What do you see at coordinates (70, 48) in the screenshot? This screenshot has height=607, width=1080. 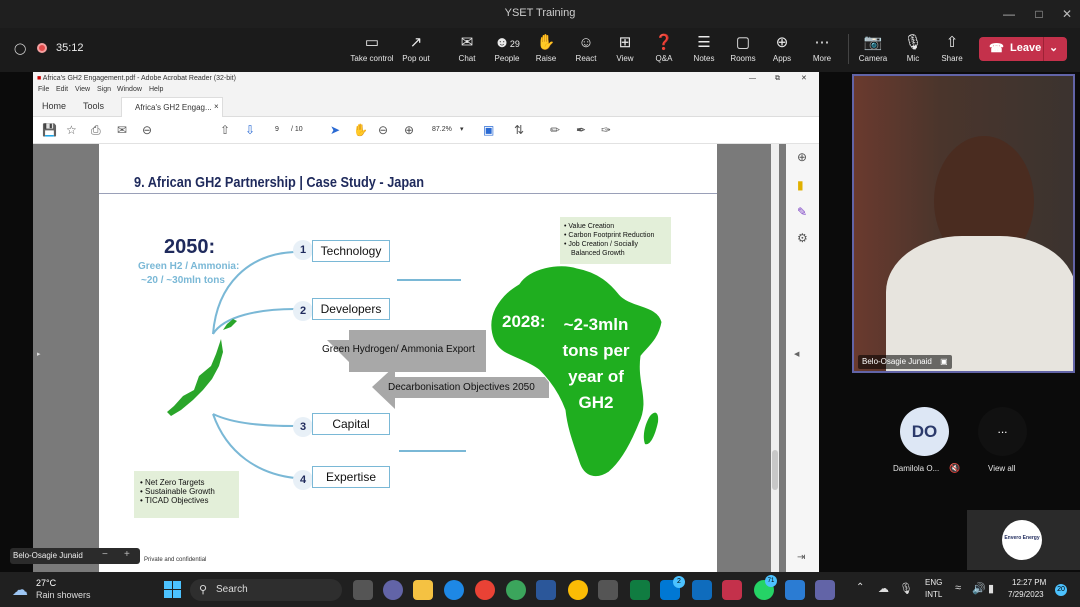 I see `meeting-timer: 35:12` at bounding box center [70, 48].